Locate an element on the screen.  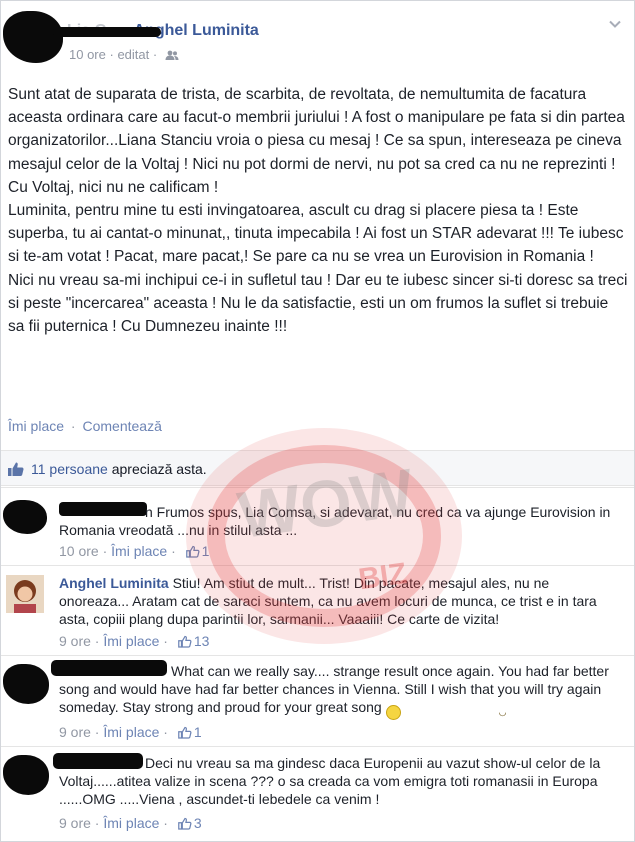
post-meta: 10 ore · editat · is located at coordinates (124, 55).